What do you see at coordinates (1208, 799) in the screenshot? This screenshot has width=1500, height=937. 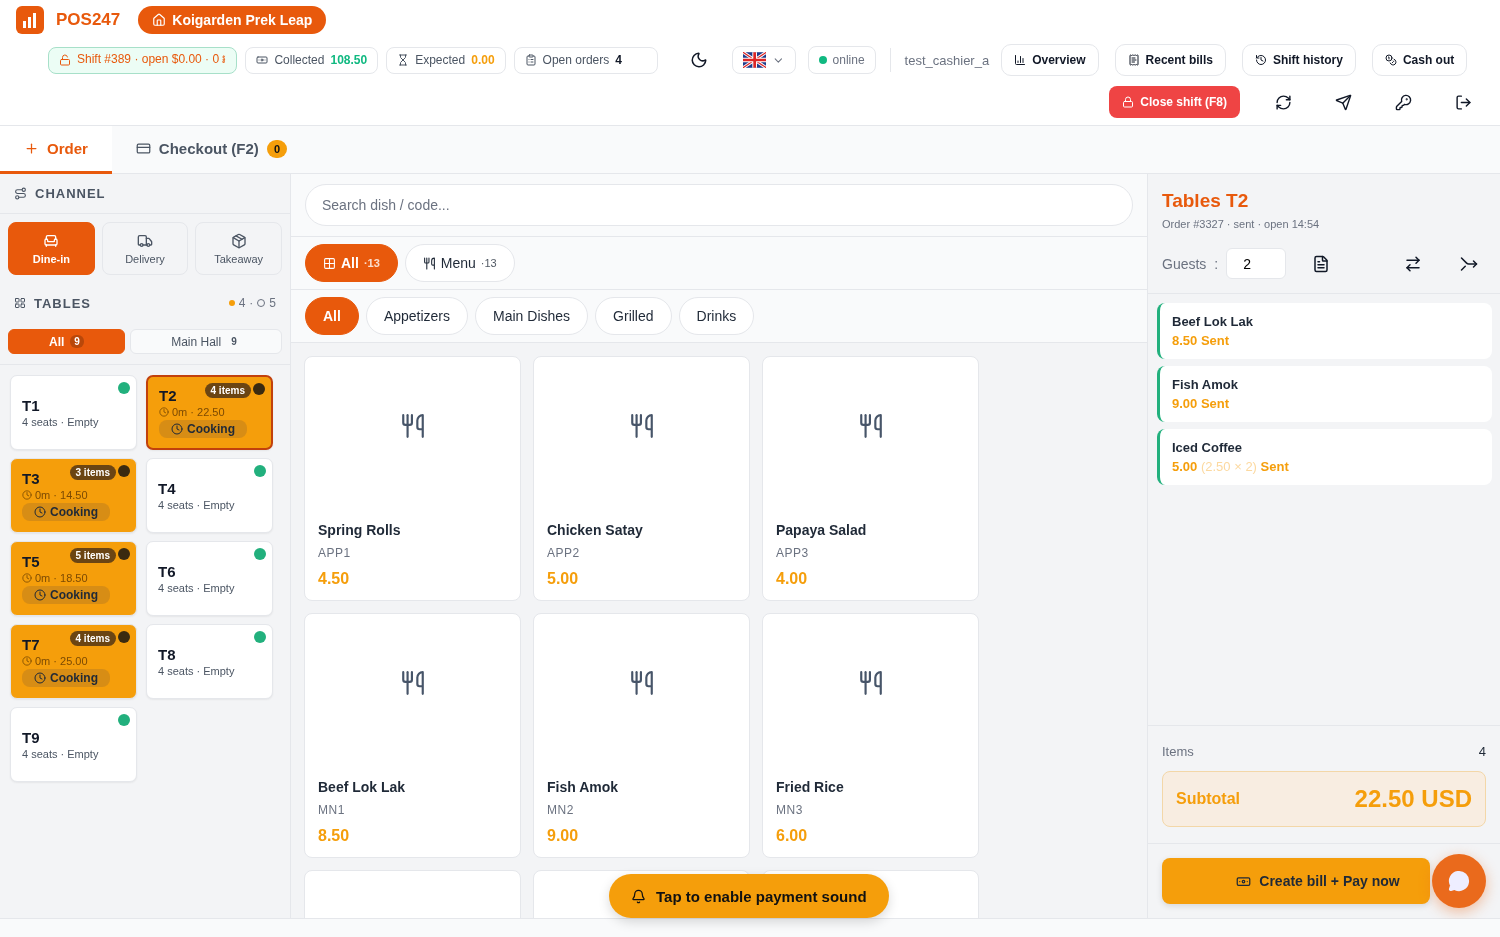 I see `subtotal-label: Subtotal` at bounding box center [1208, 799].